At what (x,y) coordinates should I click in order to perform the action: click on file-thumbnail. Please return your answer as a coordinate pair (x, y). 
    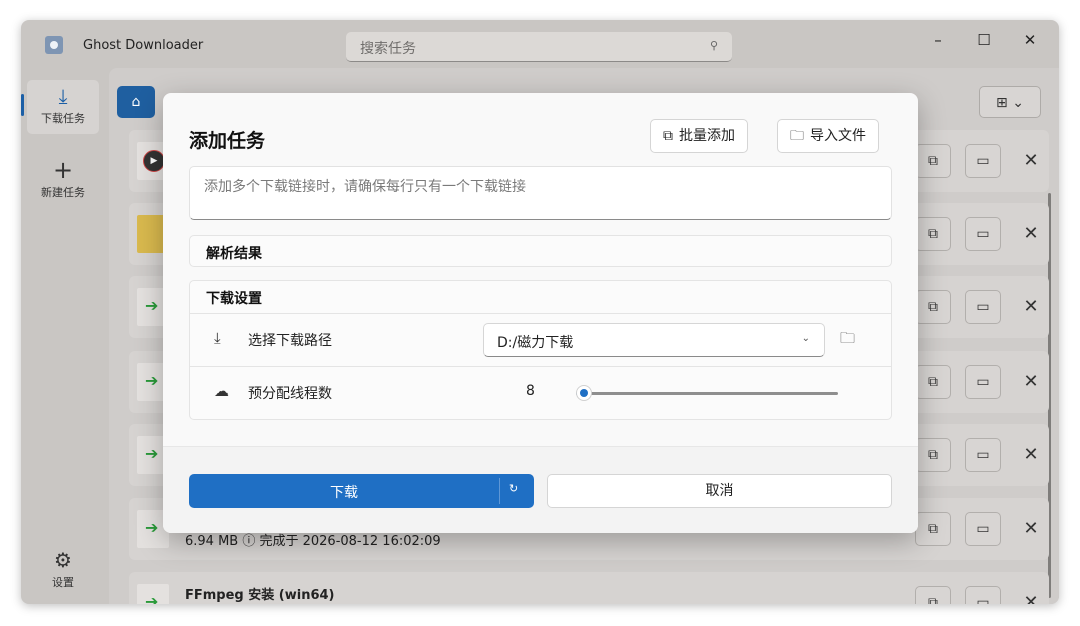
    Looking at the image, I should click on (153, 594).